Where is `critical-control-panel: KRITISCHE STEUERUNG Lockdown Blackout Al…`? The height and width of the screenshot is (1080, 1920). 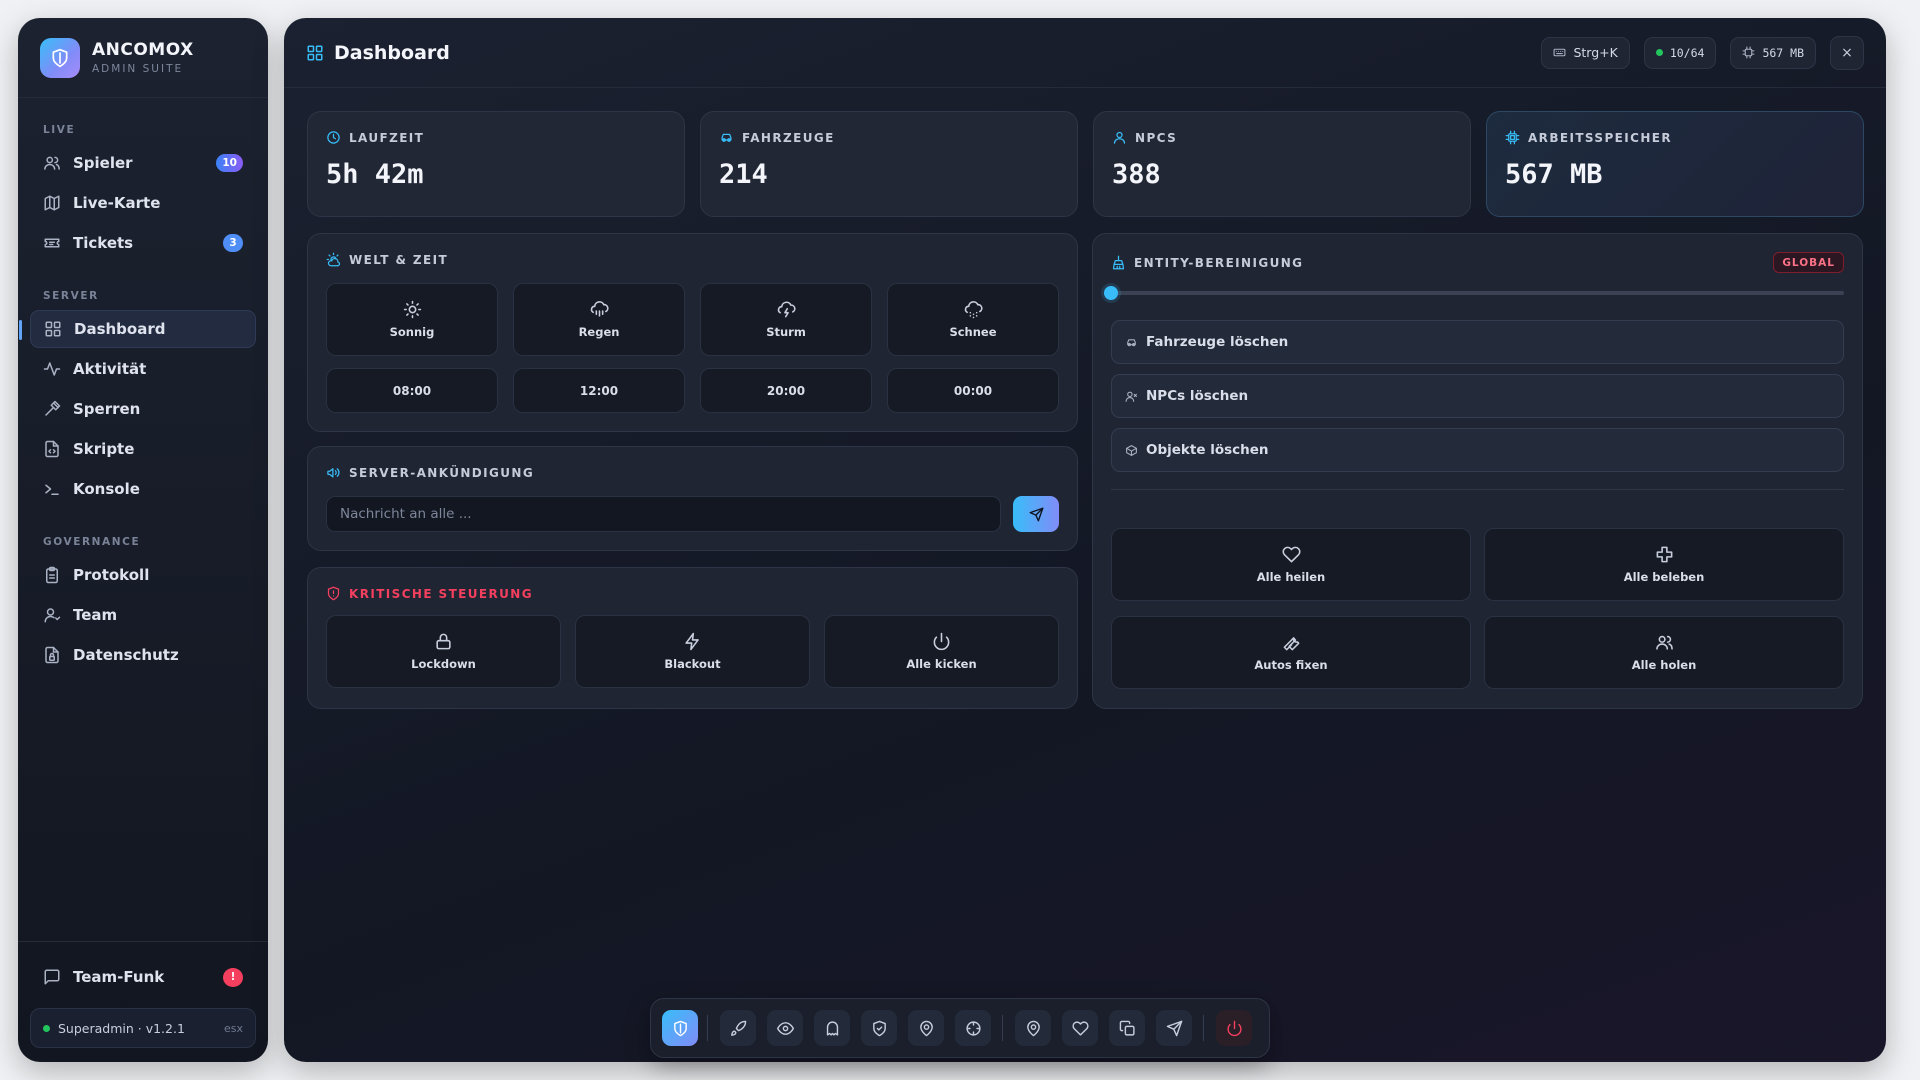 critical-control-panel: KRITISCHE STEUERUNG Lockdown Blackout Al… is located at coordinates (692, 638).